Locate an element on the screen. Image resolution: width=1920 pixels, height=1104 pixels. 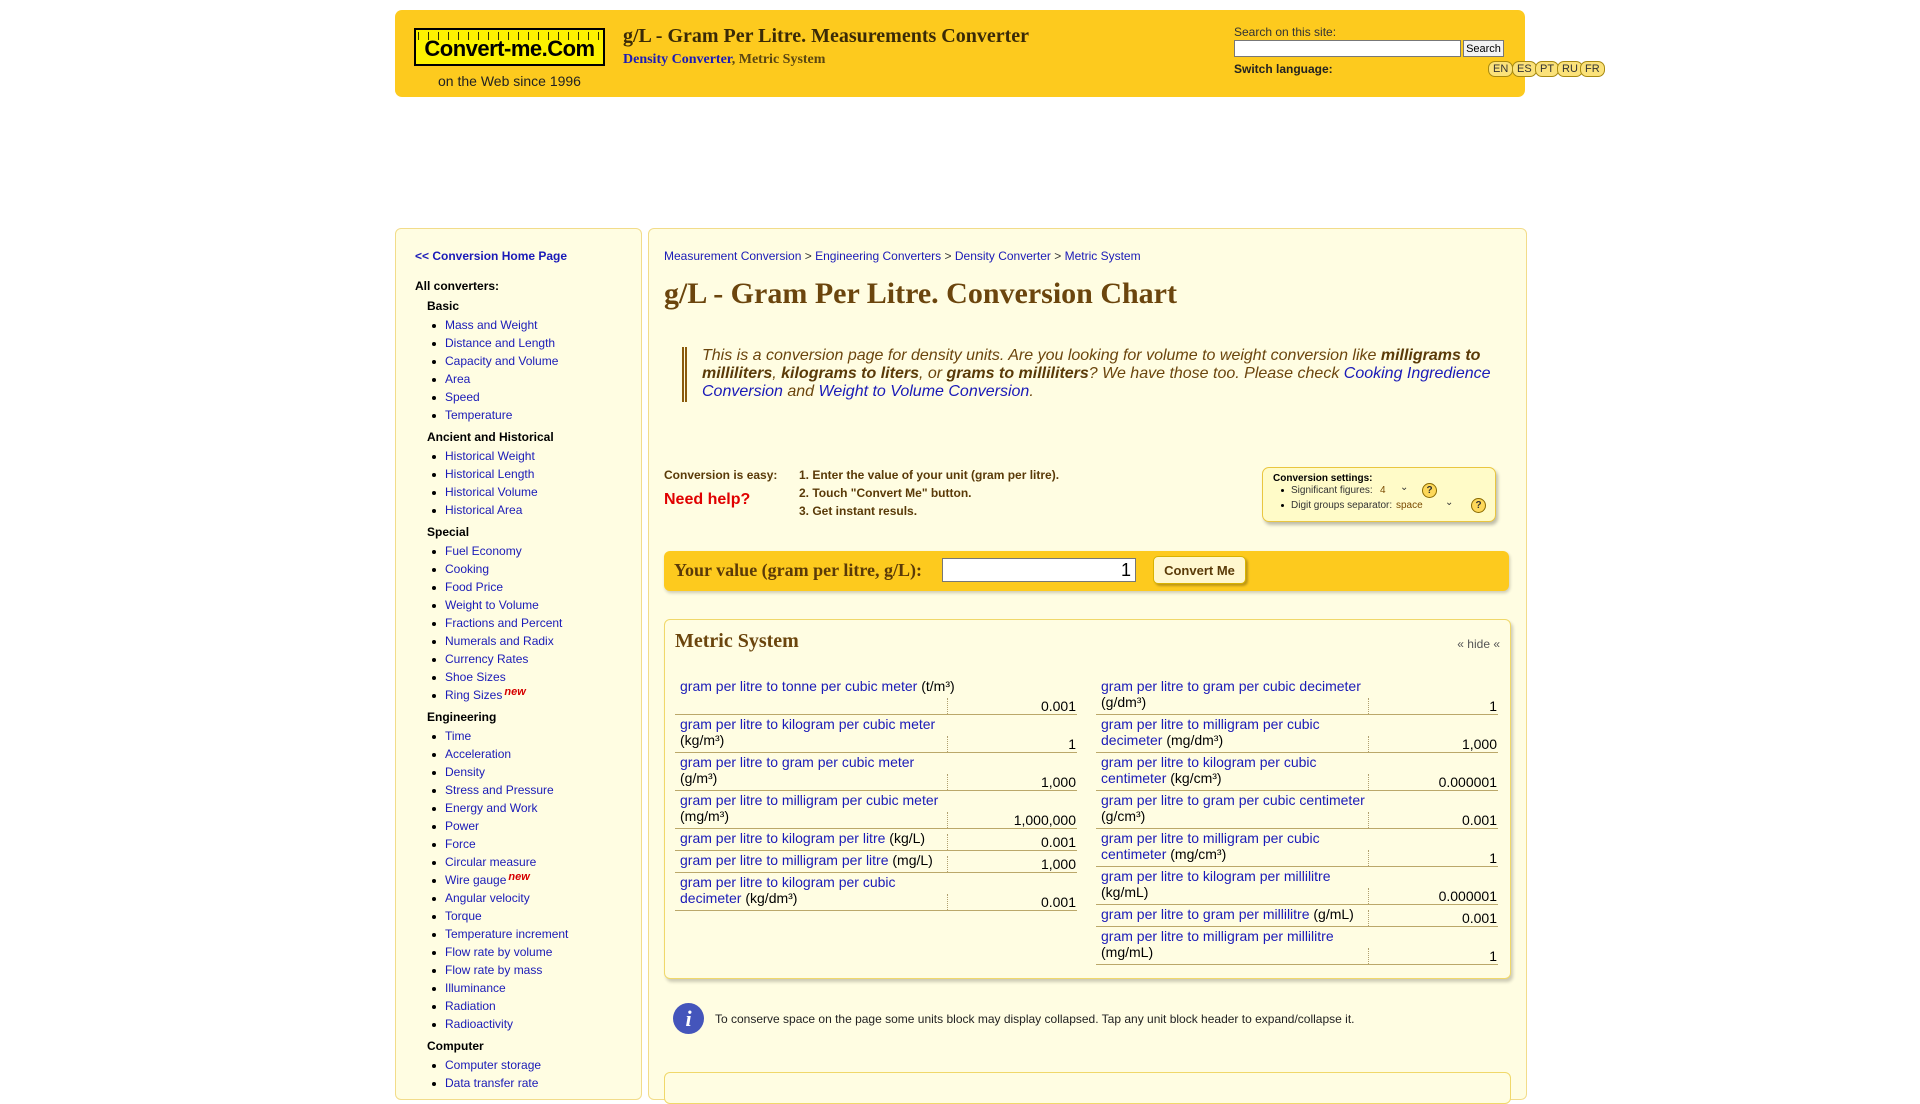
sidebar-item-fractions-and-percent: Fractions and Percent is located at coordinates (496, 623).